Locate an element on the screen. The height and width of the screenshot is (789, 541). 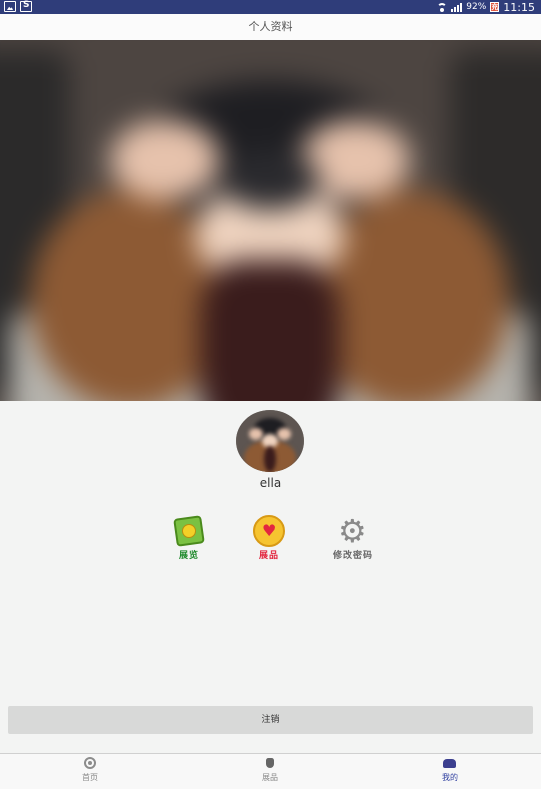
menu-item-exhibits: ♥ 展品 is located at coordinates (269, 538).